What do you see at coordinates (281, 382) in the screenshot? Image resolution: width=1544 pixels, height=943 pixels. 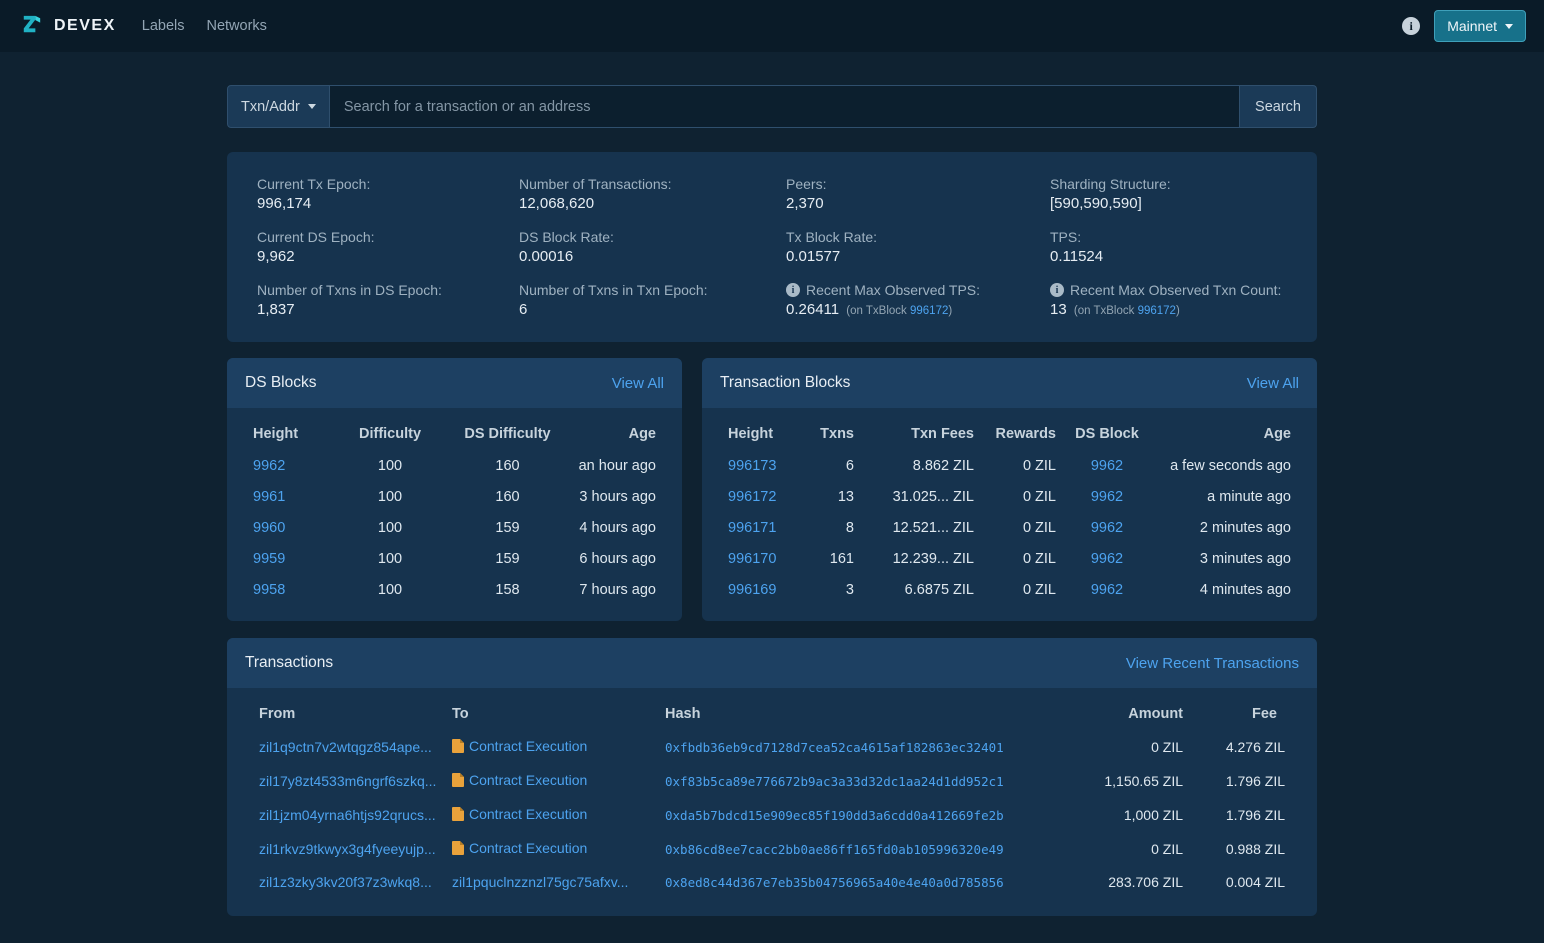 I see `ds-blocks-title: DS Blocks` at bounding box center [281, 382].